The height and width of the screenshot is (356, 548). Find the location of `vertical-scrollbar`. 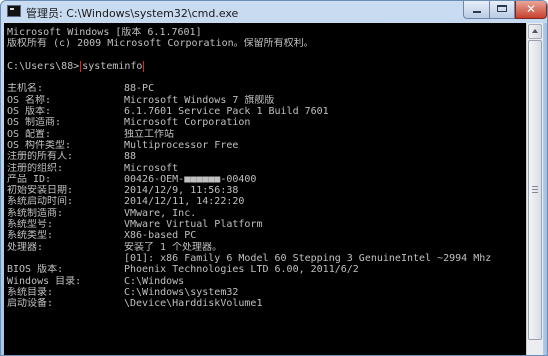

vertical-scrollbar is located at coordinates (534, 189).